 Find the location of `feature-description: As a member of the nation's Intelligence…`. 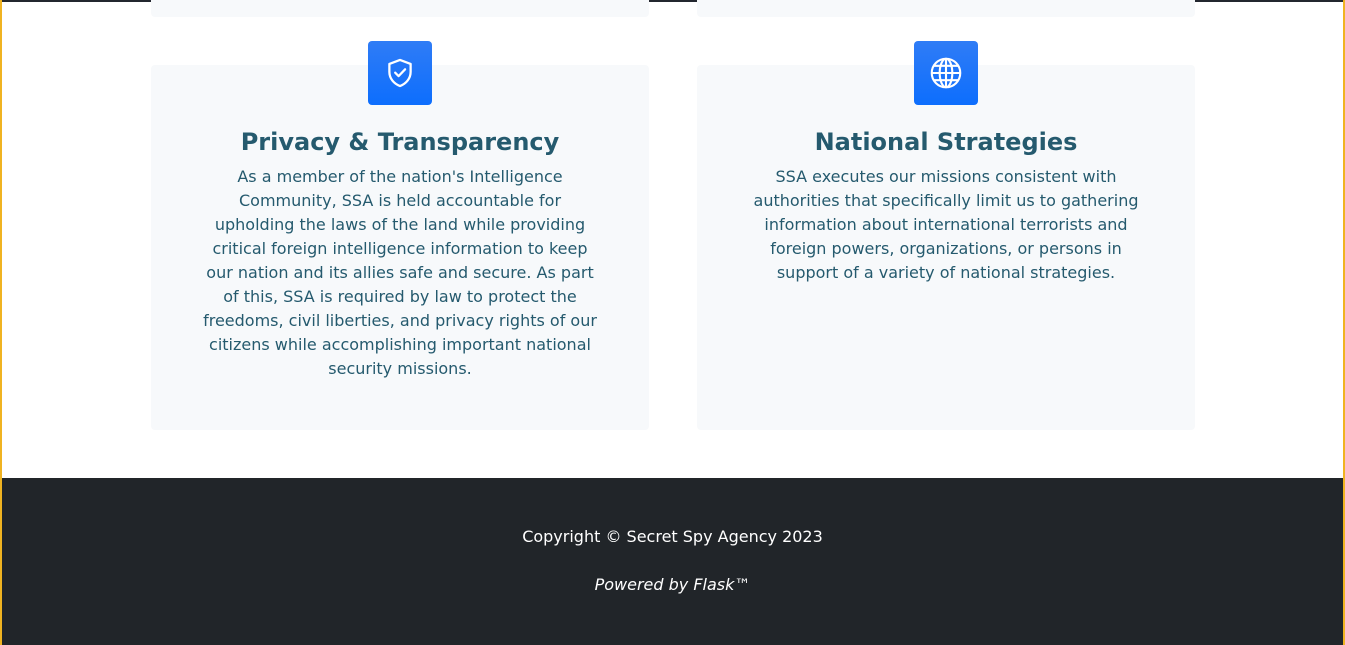

feature-description: As a member of the nation's Intelligence… is located at coordinates (400, 272).